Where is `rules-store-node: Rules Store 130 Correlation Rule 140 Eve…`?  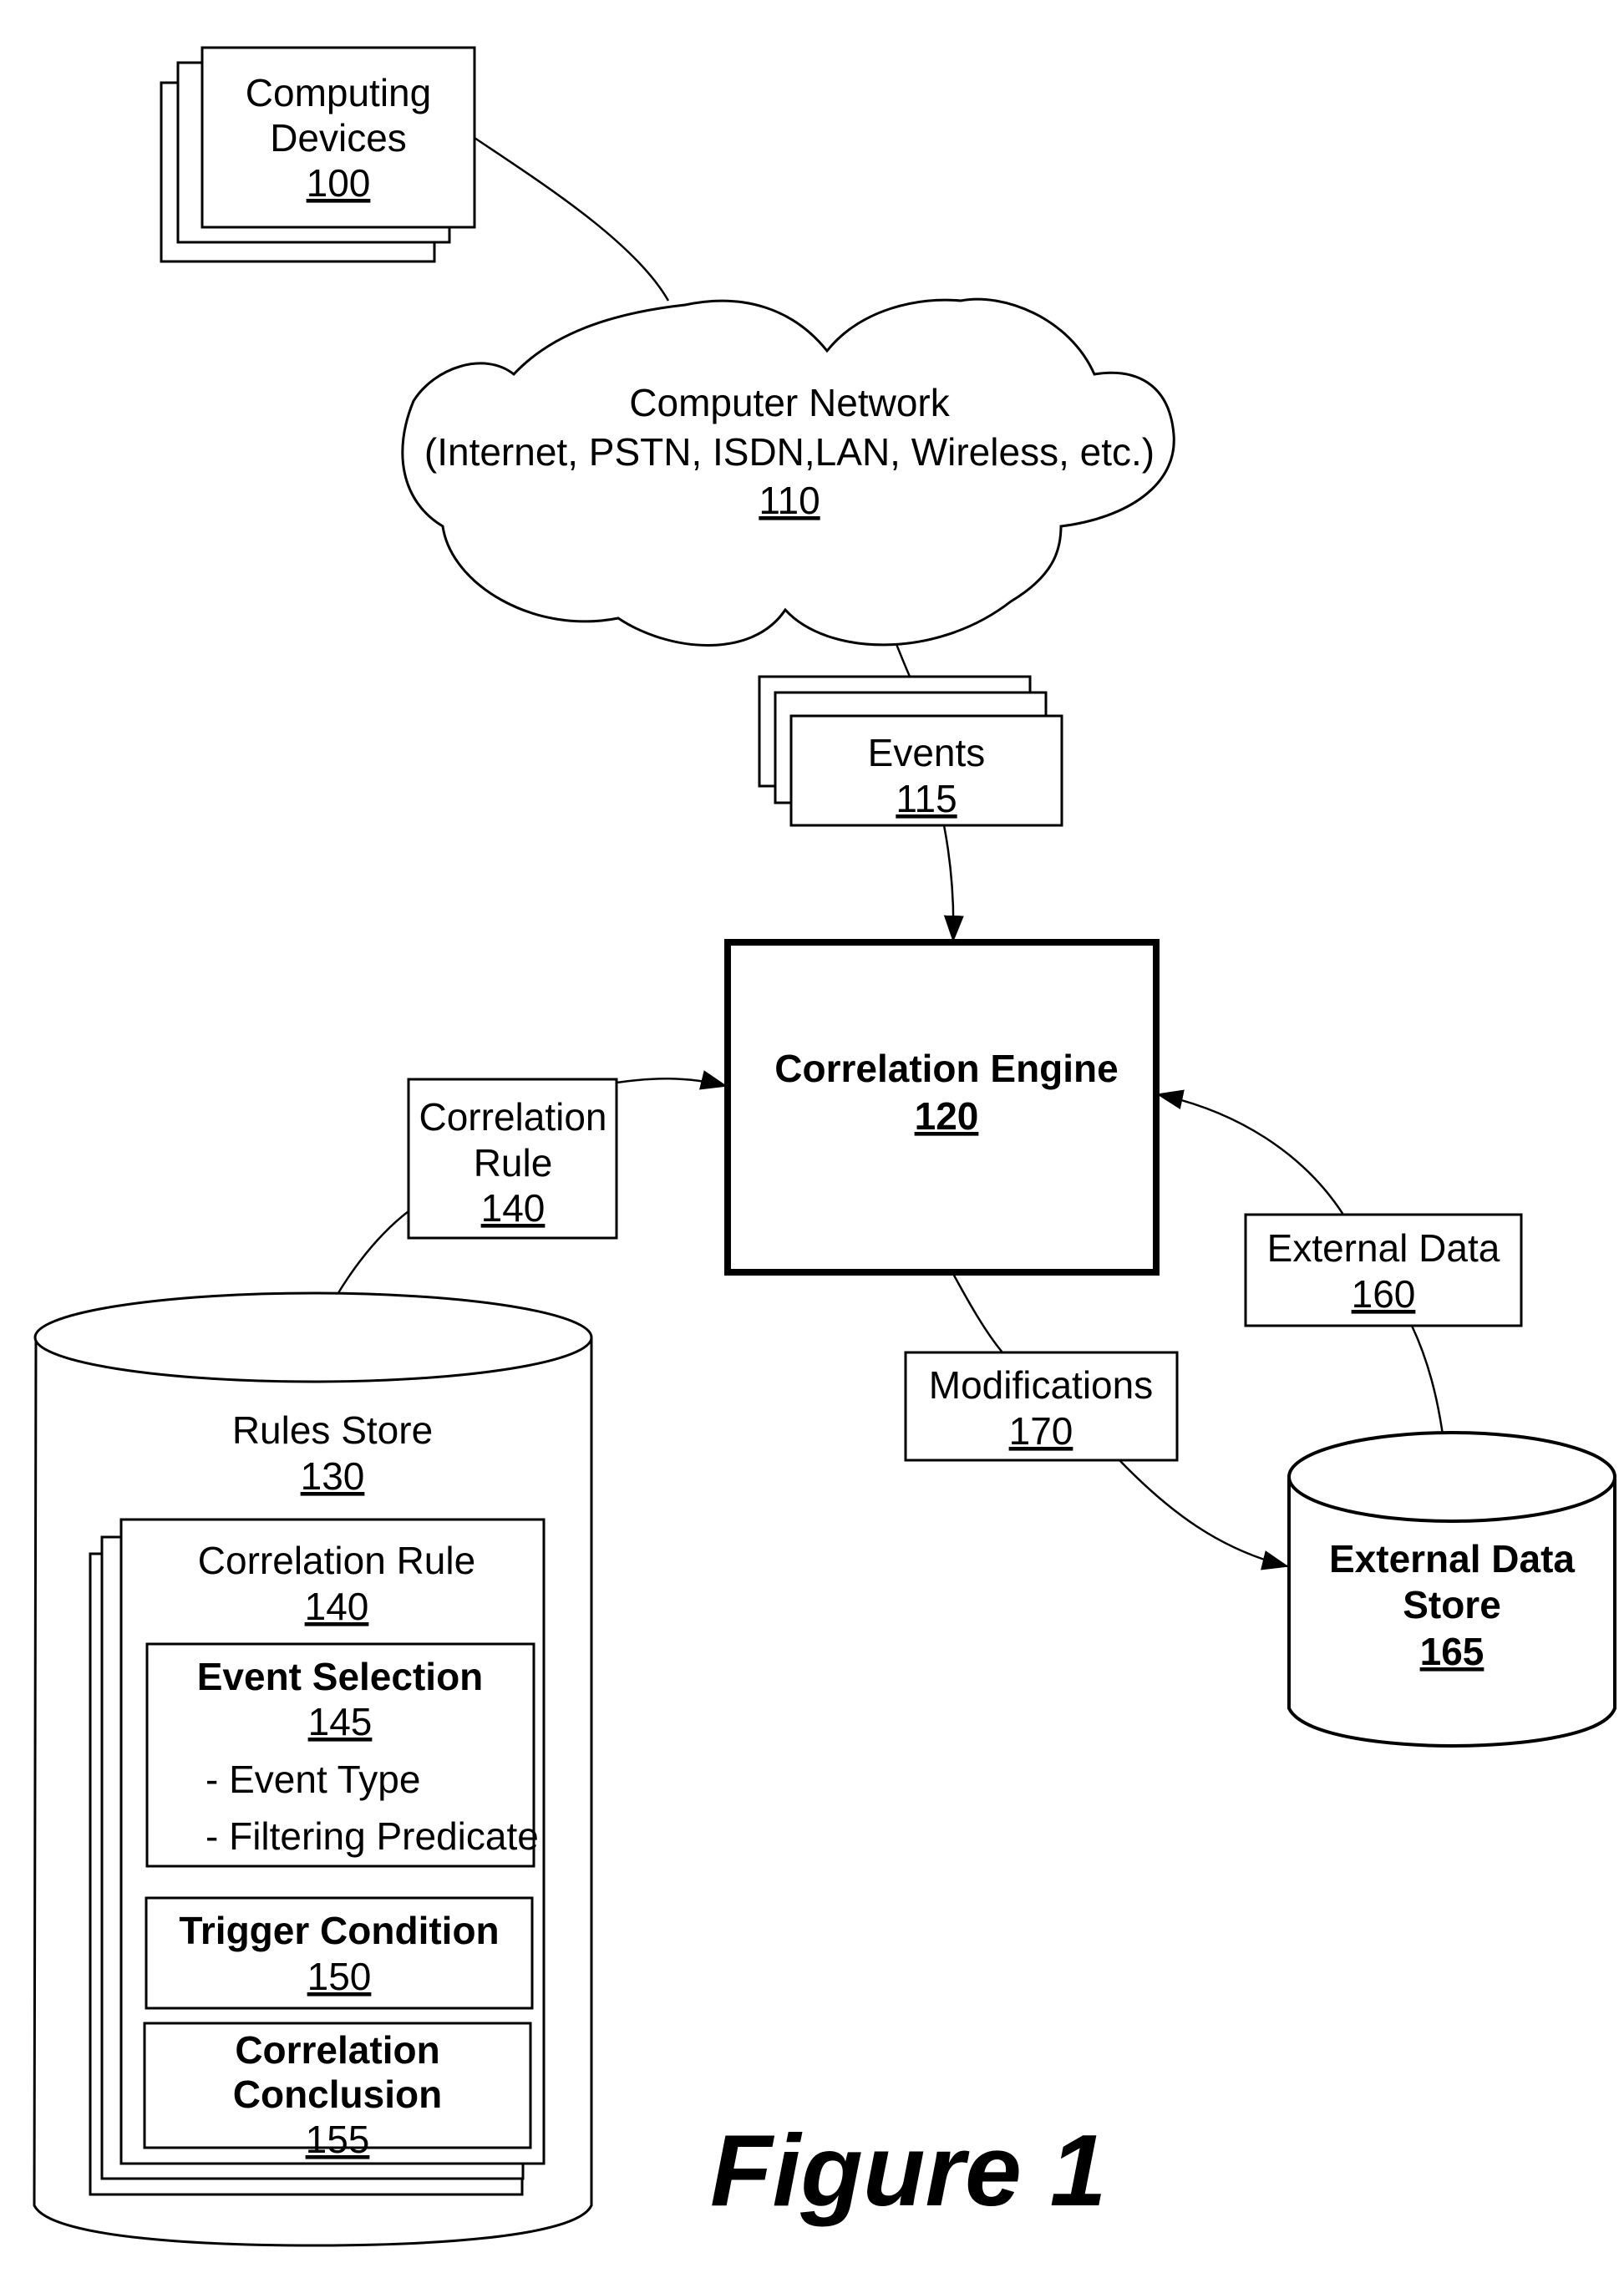 rules-store-node: Rules Store 130 Correlation Rule 140 Eve… is located at coordinates (313, 1769).